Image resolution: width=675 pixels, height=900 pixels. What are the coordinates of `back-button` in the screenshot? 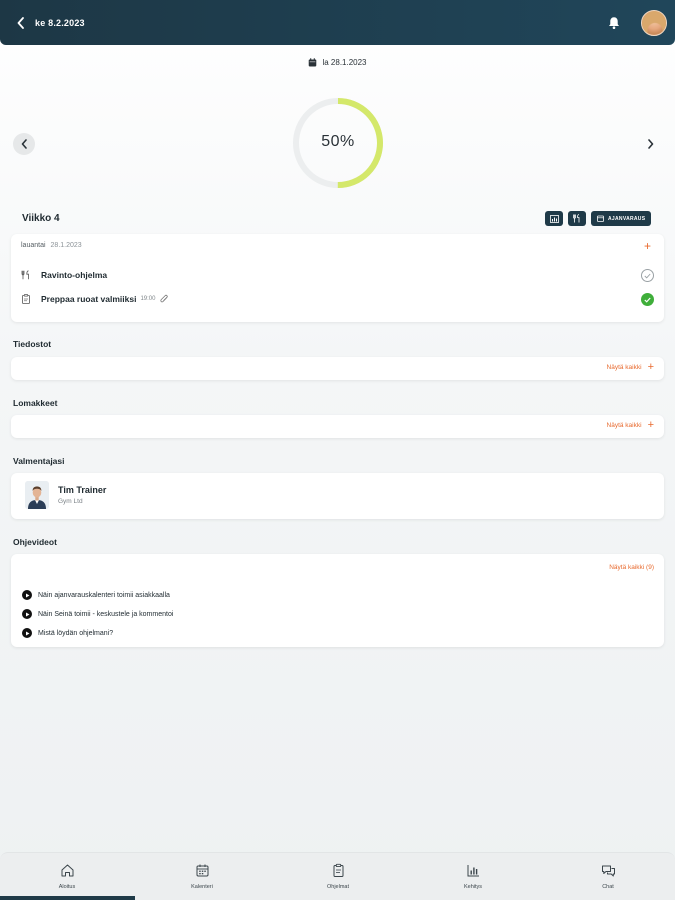 It's located at (21, 22).